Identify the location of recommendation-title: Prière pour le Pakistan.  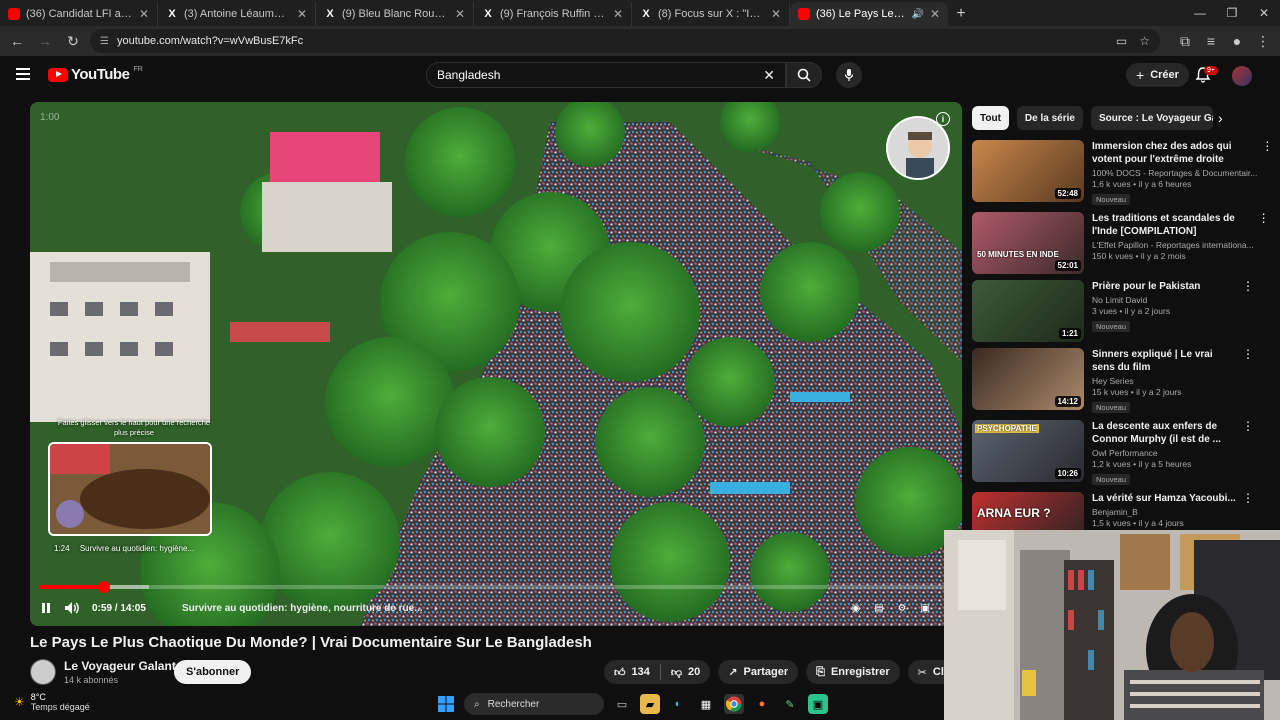
(1165, 286).